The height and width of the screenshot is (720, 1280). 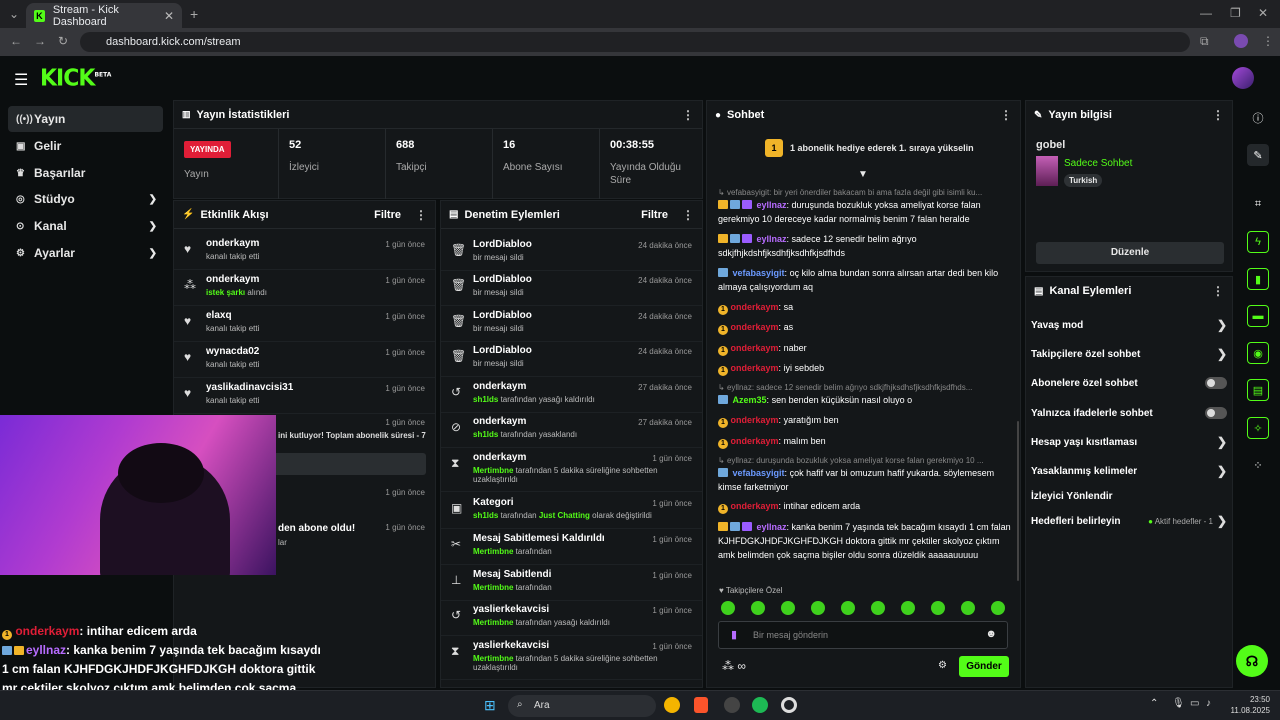 I want to click on close-window-icon: ✕, so click(x=1263, y=13).